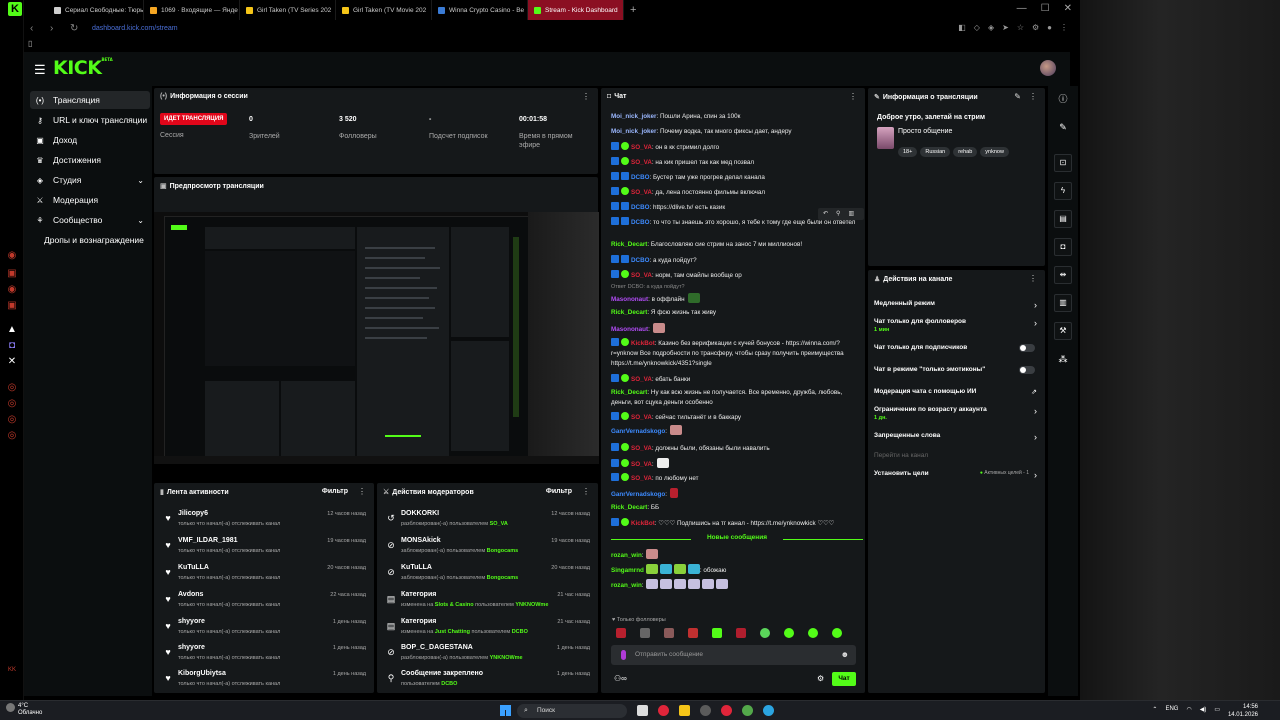 The width and height of the screenshot is (1280, 720). I want to click on browser-tab: Сериал Свободные: Тюрь, so click(96, 10).